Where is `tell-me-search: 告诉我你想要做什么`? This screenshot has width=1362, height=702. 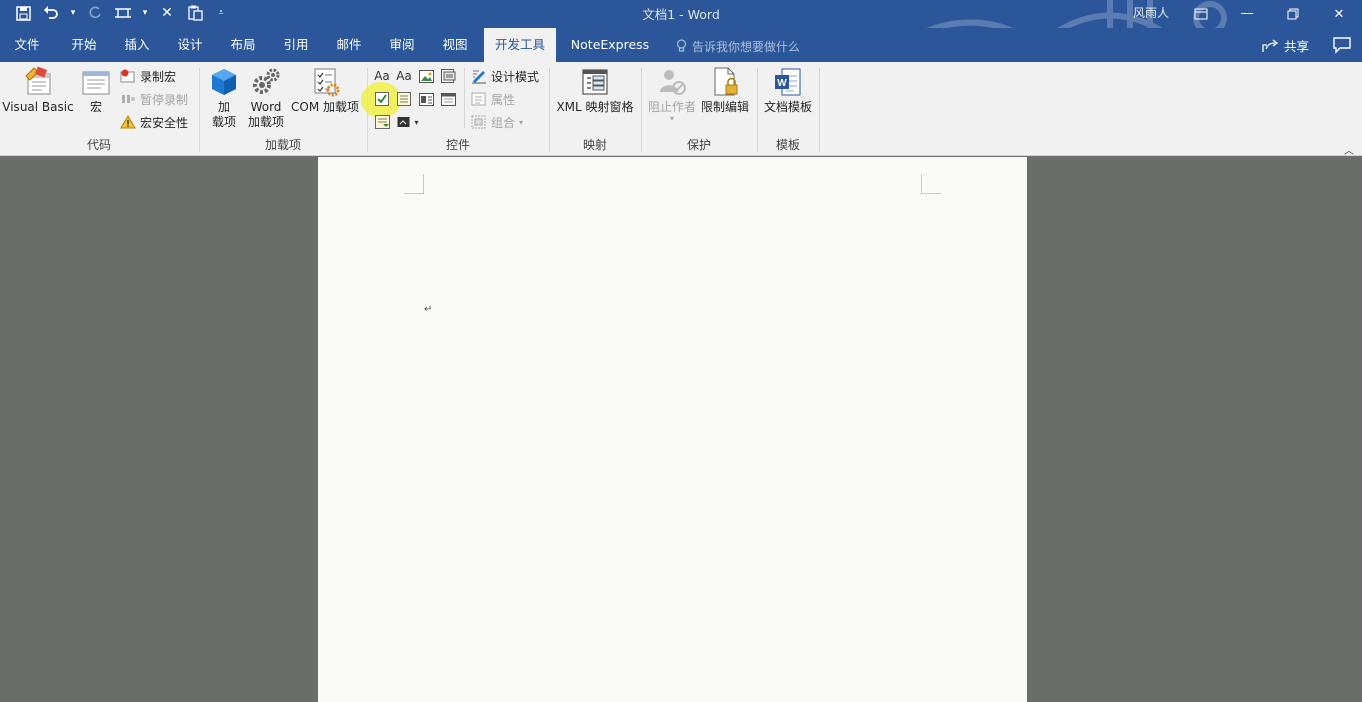
tell-me-search: 告诉我你想要做什么 is located at coordinates (738, 46).